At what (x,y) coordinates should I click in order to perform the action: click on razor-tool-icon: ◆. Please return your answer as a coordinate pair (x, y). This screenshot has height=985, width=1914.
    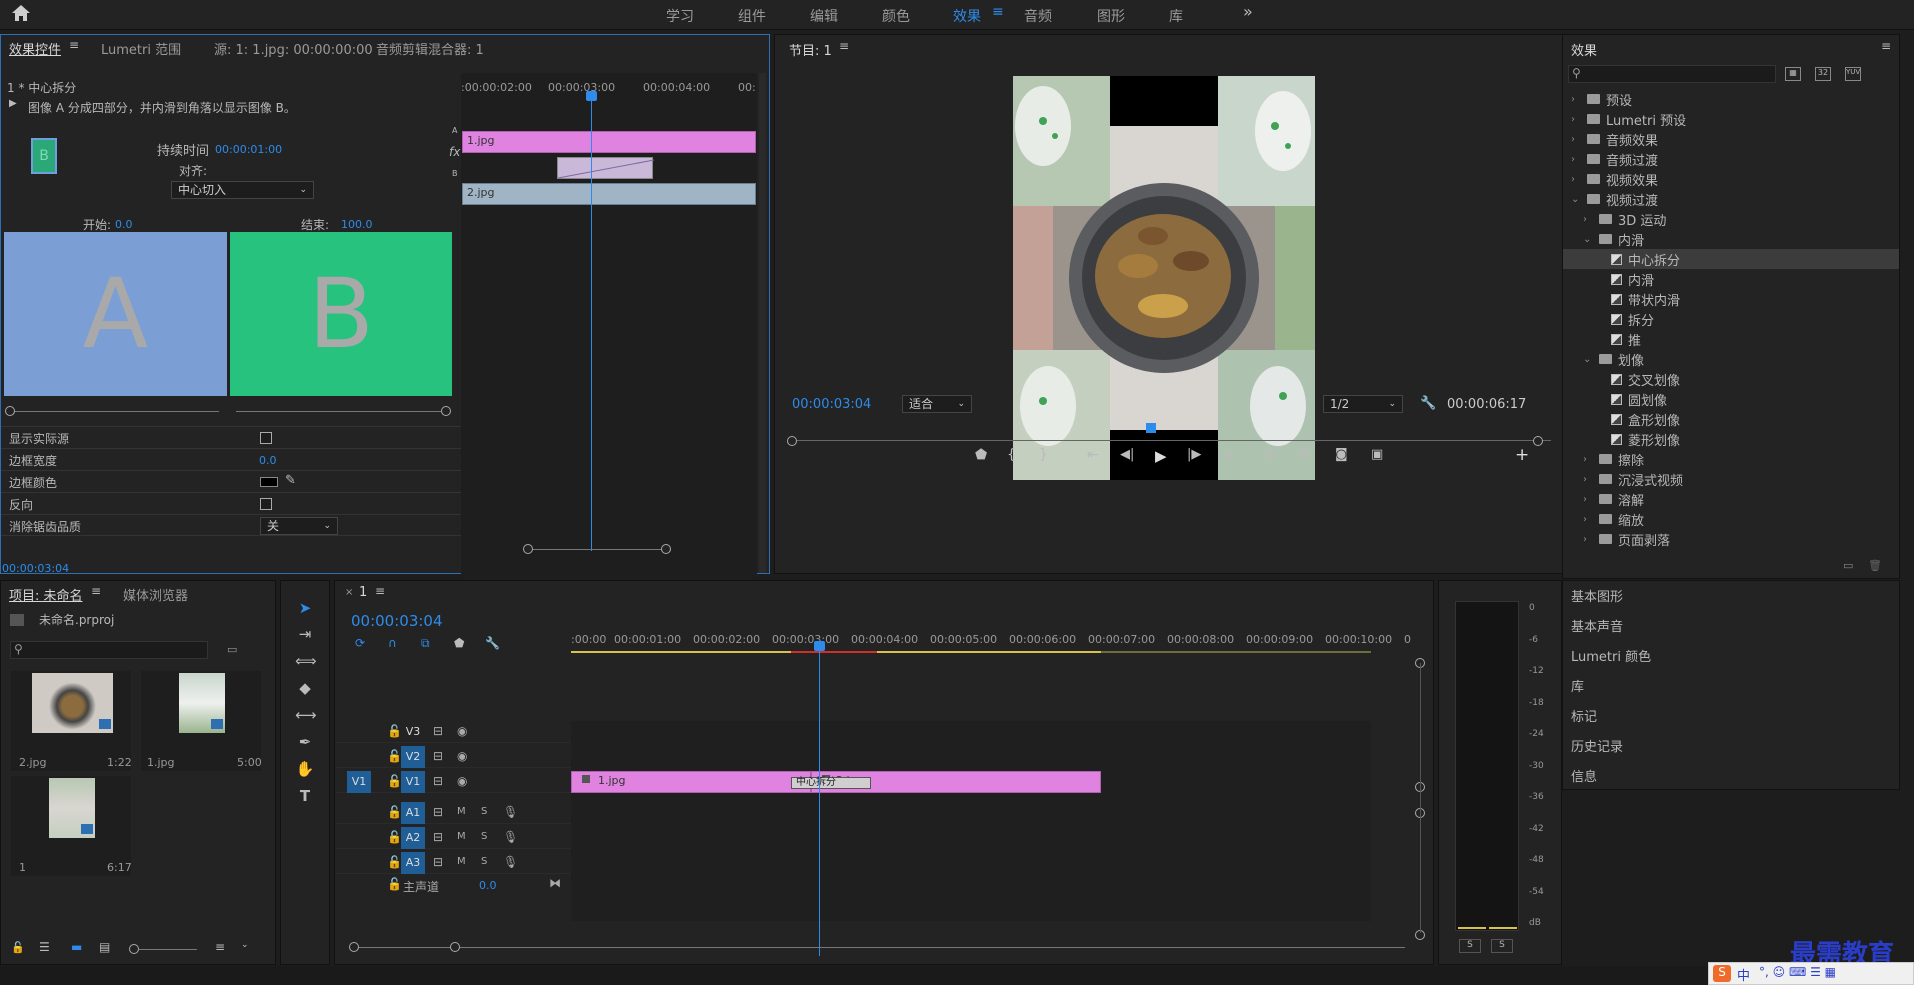
    Looking at the image, I should click on (305, 689).